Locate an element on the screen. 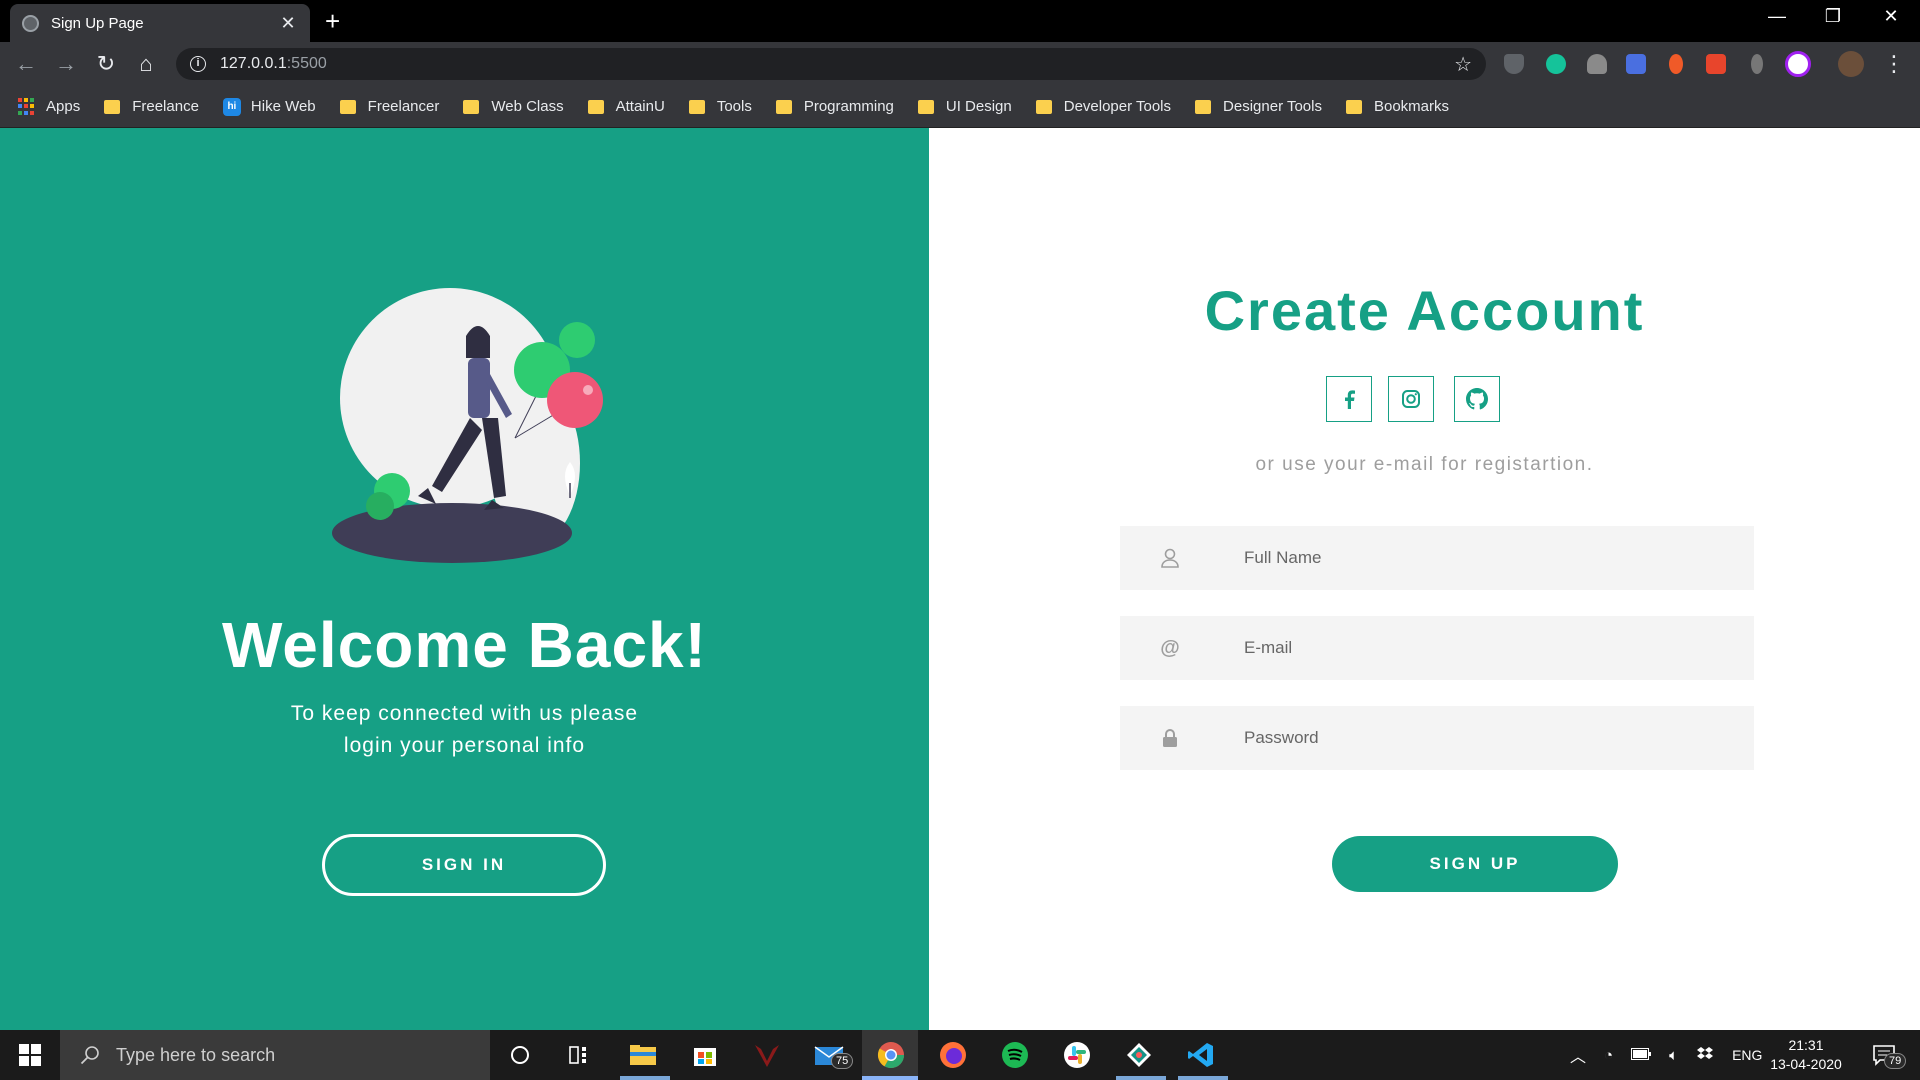 The width and height of the screenshot is (1920, 1080). extension-icon is located at coordinates (1757, 64).